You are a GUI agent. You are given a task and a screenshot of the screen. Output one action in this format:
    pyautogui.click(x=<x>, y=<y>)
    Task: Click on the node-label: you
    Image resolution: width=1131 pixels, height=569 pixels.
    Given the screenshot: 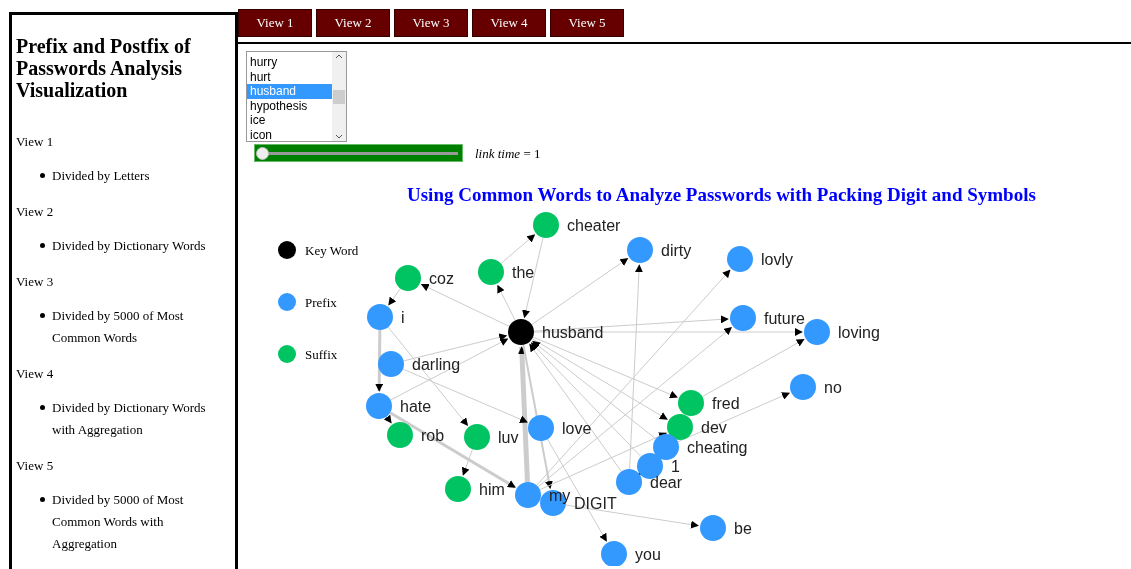 What is the action you would take?
    pyautogui.click(x=648, y=554)
    